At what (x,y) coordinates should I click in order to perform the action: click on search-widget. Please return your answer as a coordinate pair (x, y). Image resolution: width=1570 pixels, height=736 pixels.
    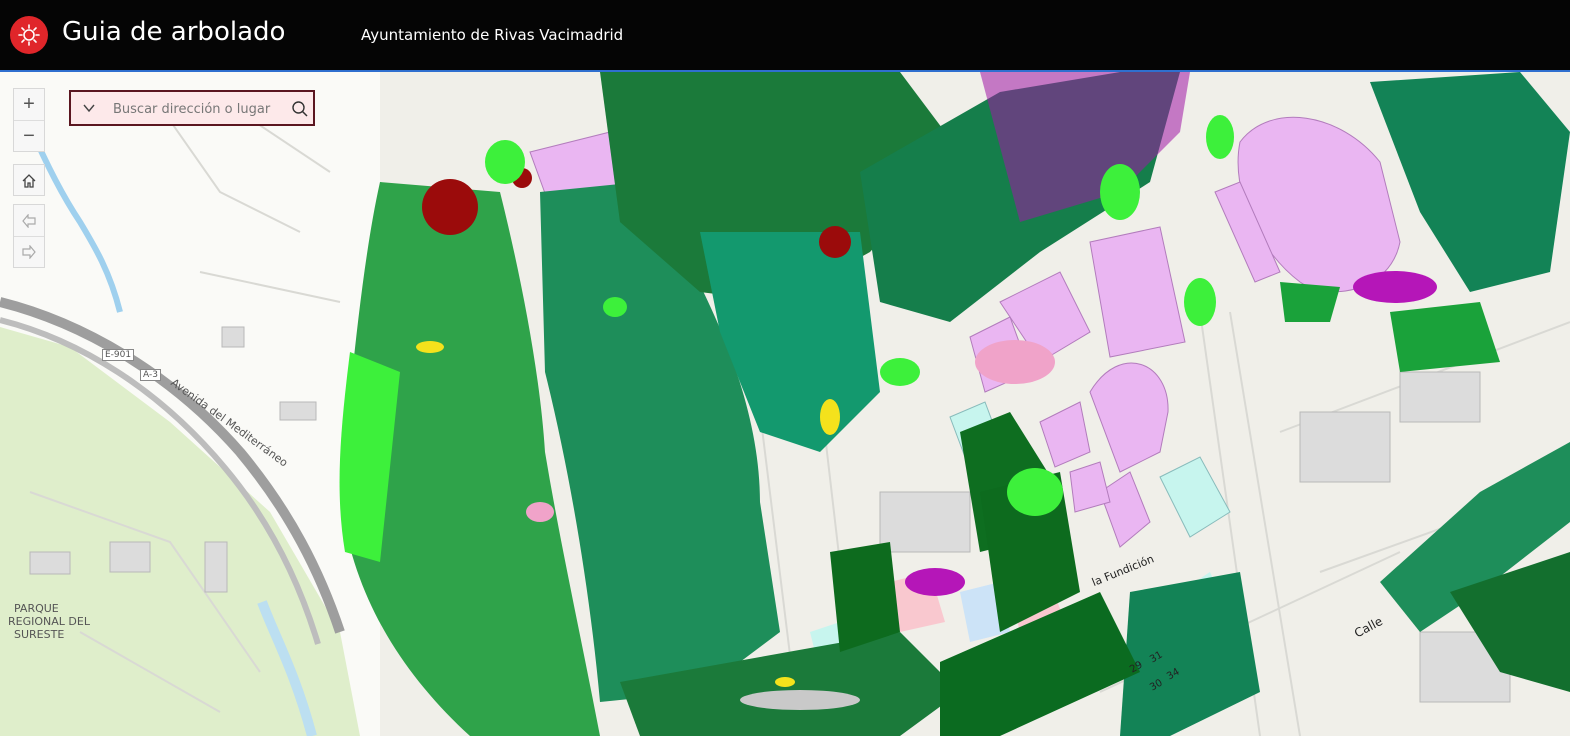
    Looking at the image, I should click on (192, 108).